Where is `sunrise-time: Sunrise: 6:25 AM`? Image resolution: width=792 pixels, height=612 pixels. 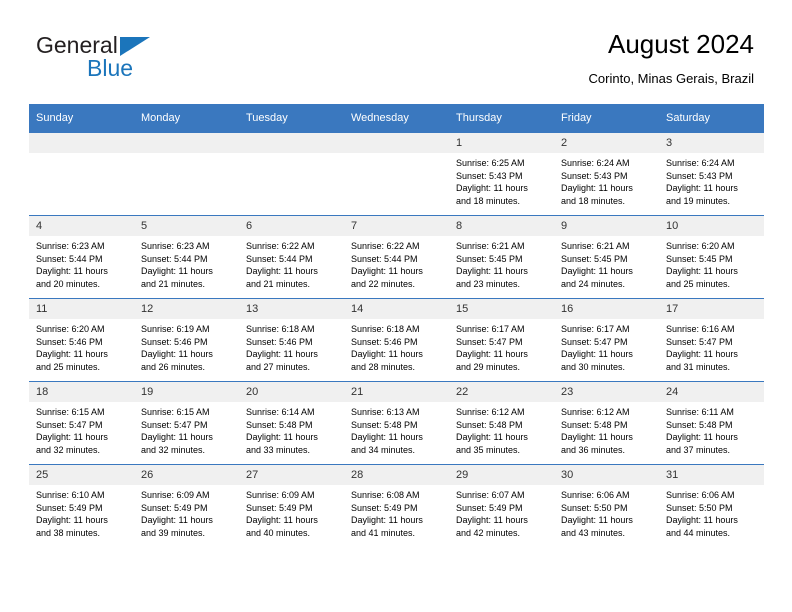 sunrise-time: Sunrise: 6:25 AM is located at coordinates (490, 163).